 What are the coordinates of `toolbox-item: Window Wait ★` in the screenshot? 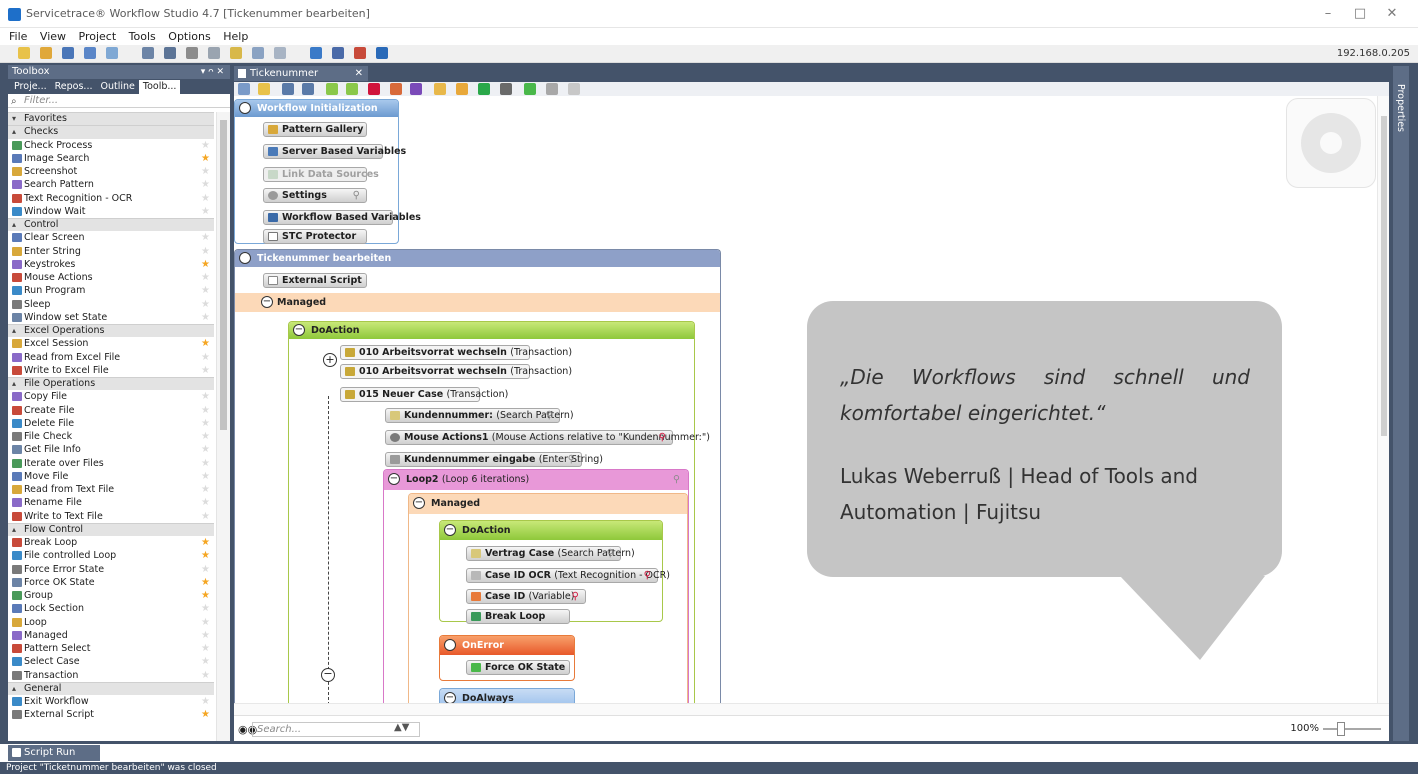 It's located at (111, 211).